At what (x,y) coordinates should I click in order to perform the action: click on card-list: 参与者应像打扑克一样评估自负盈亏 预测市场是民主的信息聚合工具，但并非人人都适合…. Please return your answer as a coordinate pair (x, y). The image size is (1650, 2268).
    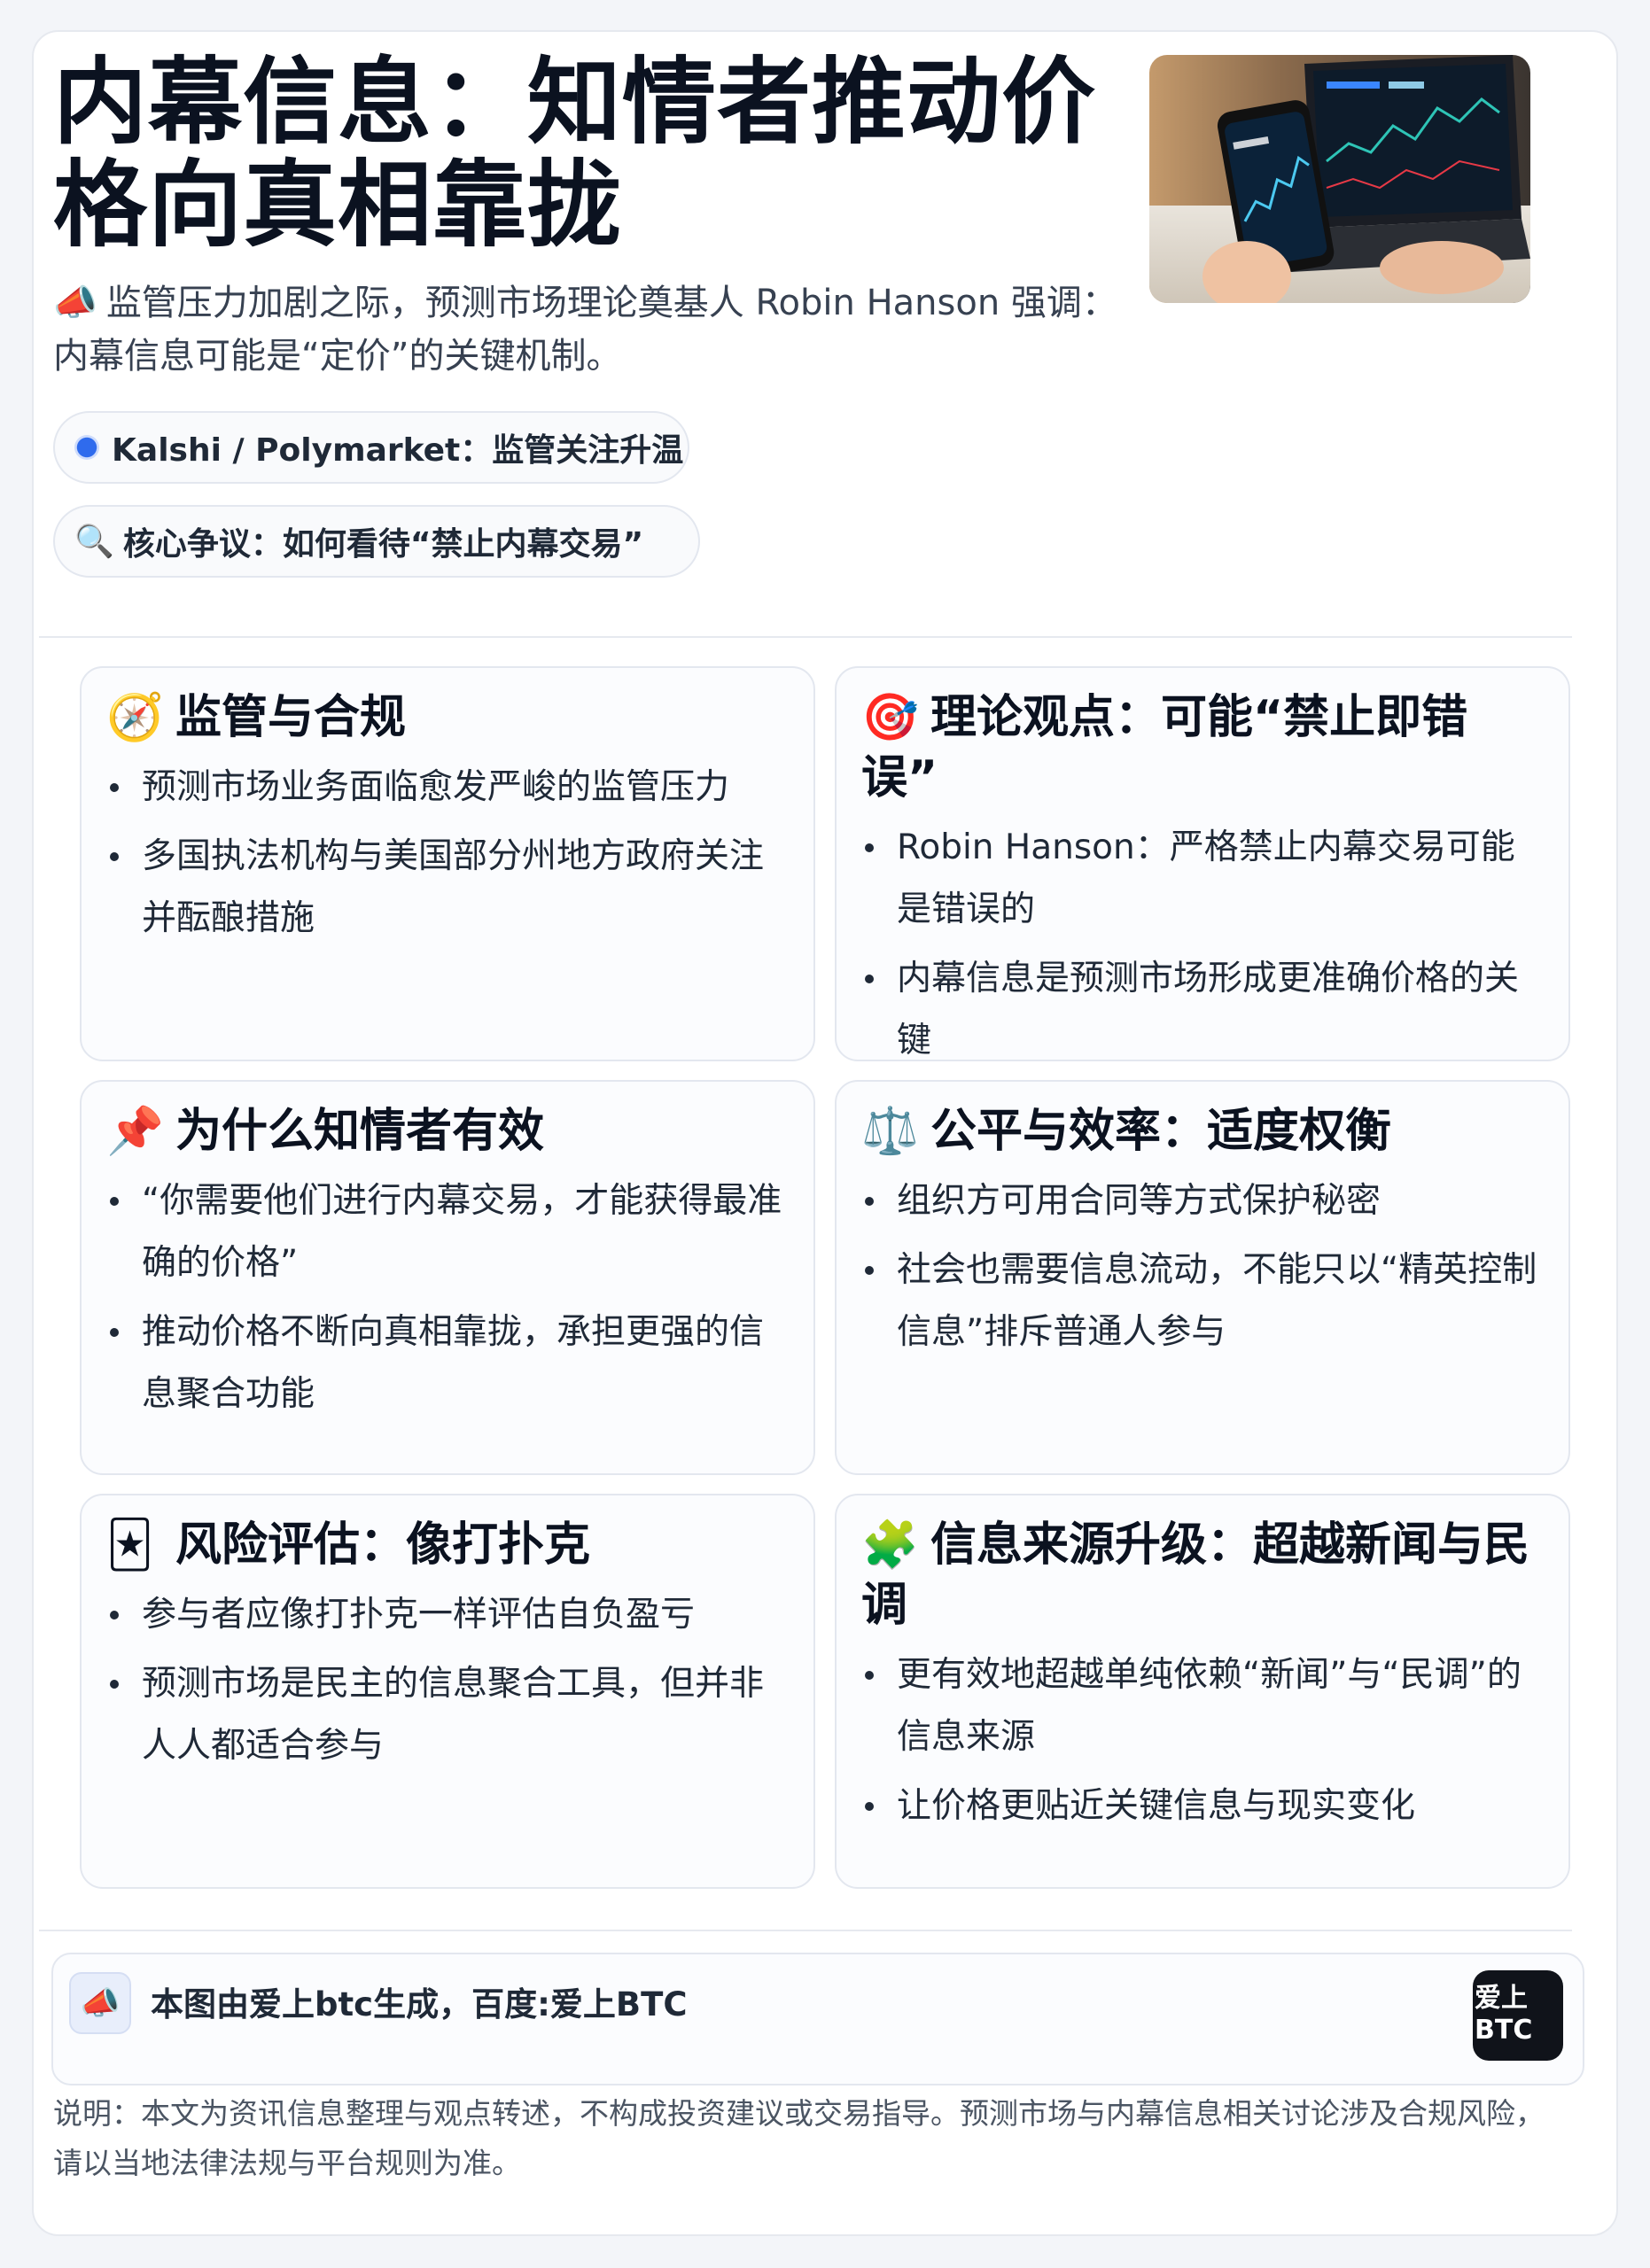
    Looking at the image, I should click on (447, 1680).